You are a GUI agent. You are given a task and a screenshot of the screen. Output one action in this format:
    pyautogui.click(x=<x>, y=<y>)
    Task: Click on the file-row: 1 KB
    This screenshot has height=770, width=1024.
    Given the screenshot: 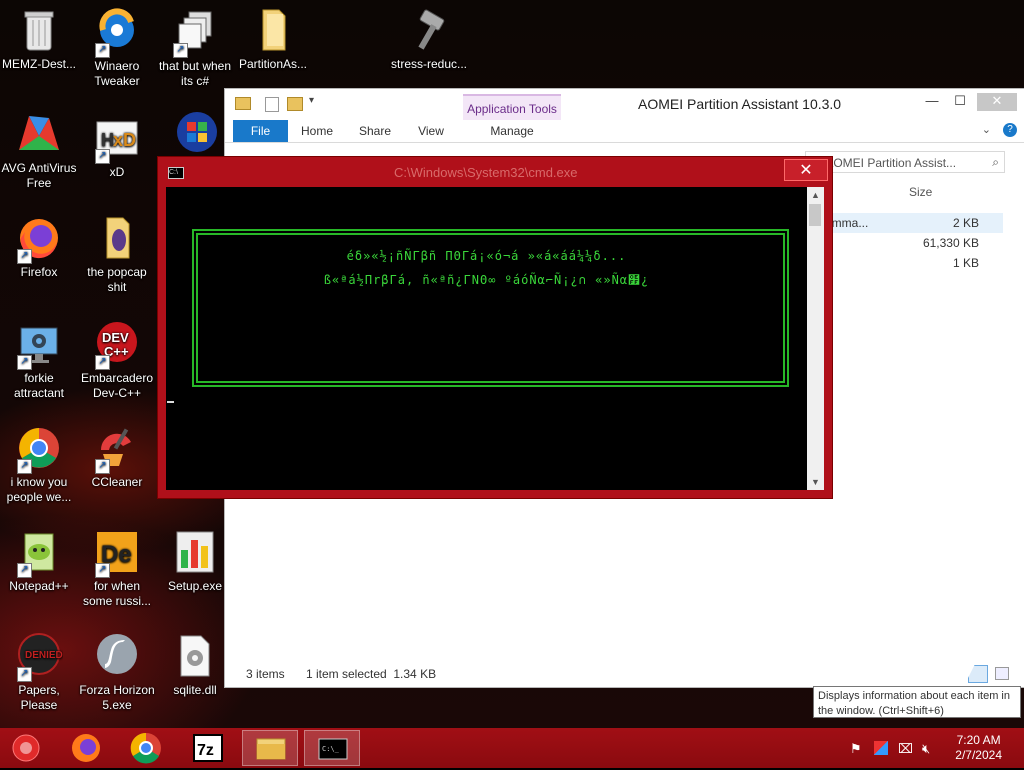 What is the action you would take?
    pyautogui.click(x=903, y=263)
    